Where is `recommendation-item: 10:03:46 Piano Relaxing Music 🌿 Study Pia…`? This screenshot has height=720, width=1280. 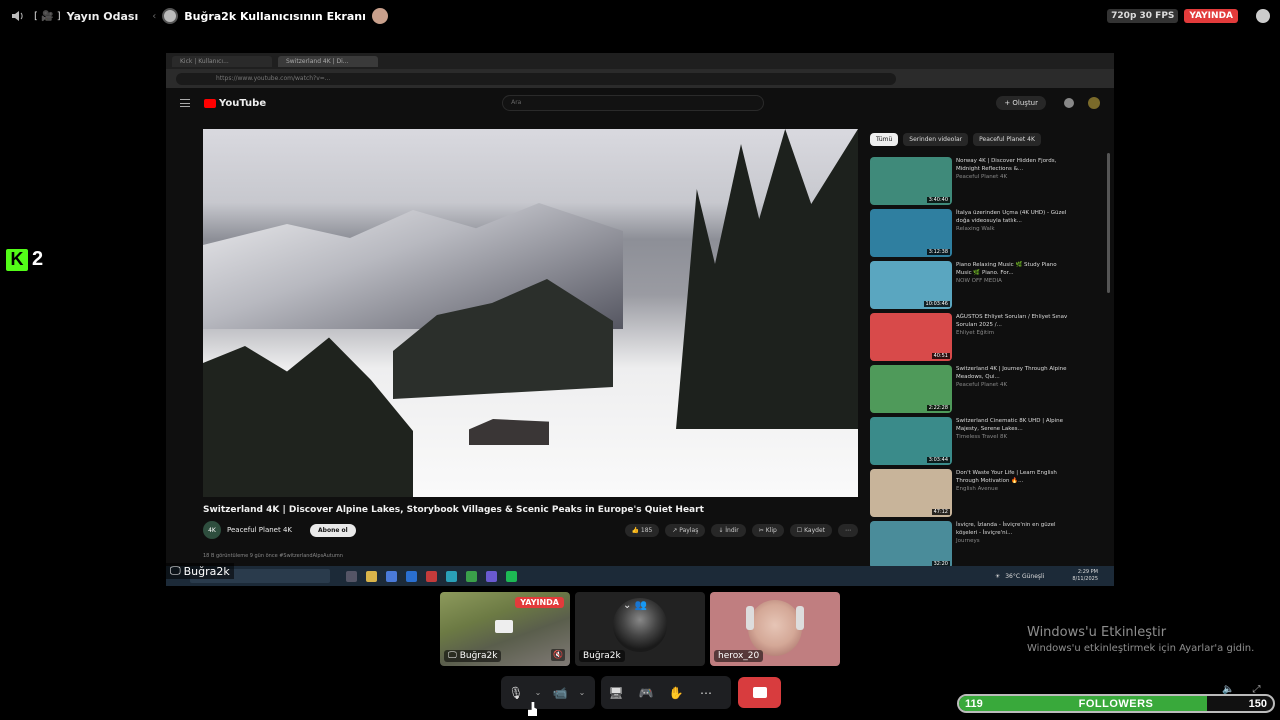 recommendation-item: 10:03:46 Piano Relaxing Music 🌿 Study Pia… is located at coordinates (970, 286).